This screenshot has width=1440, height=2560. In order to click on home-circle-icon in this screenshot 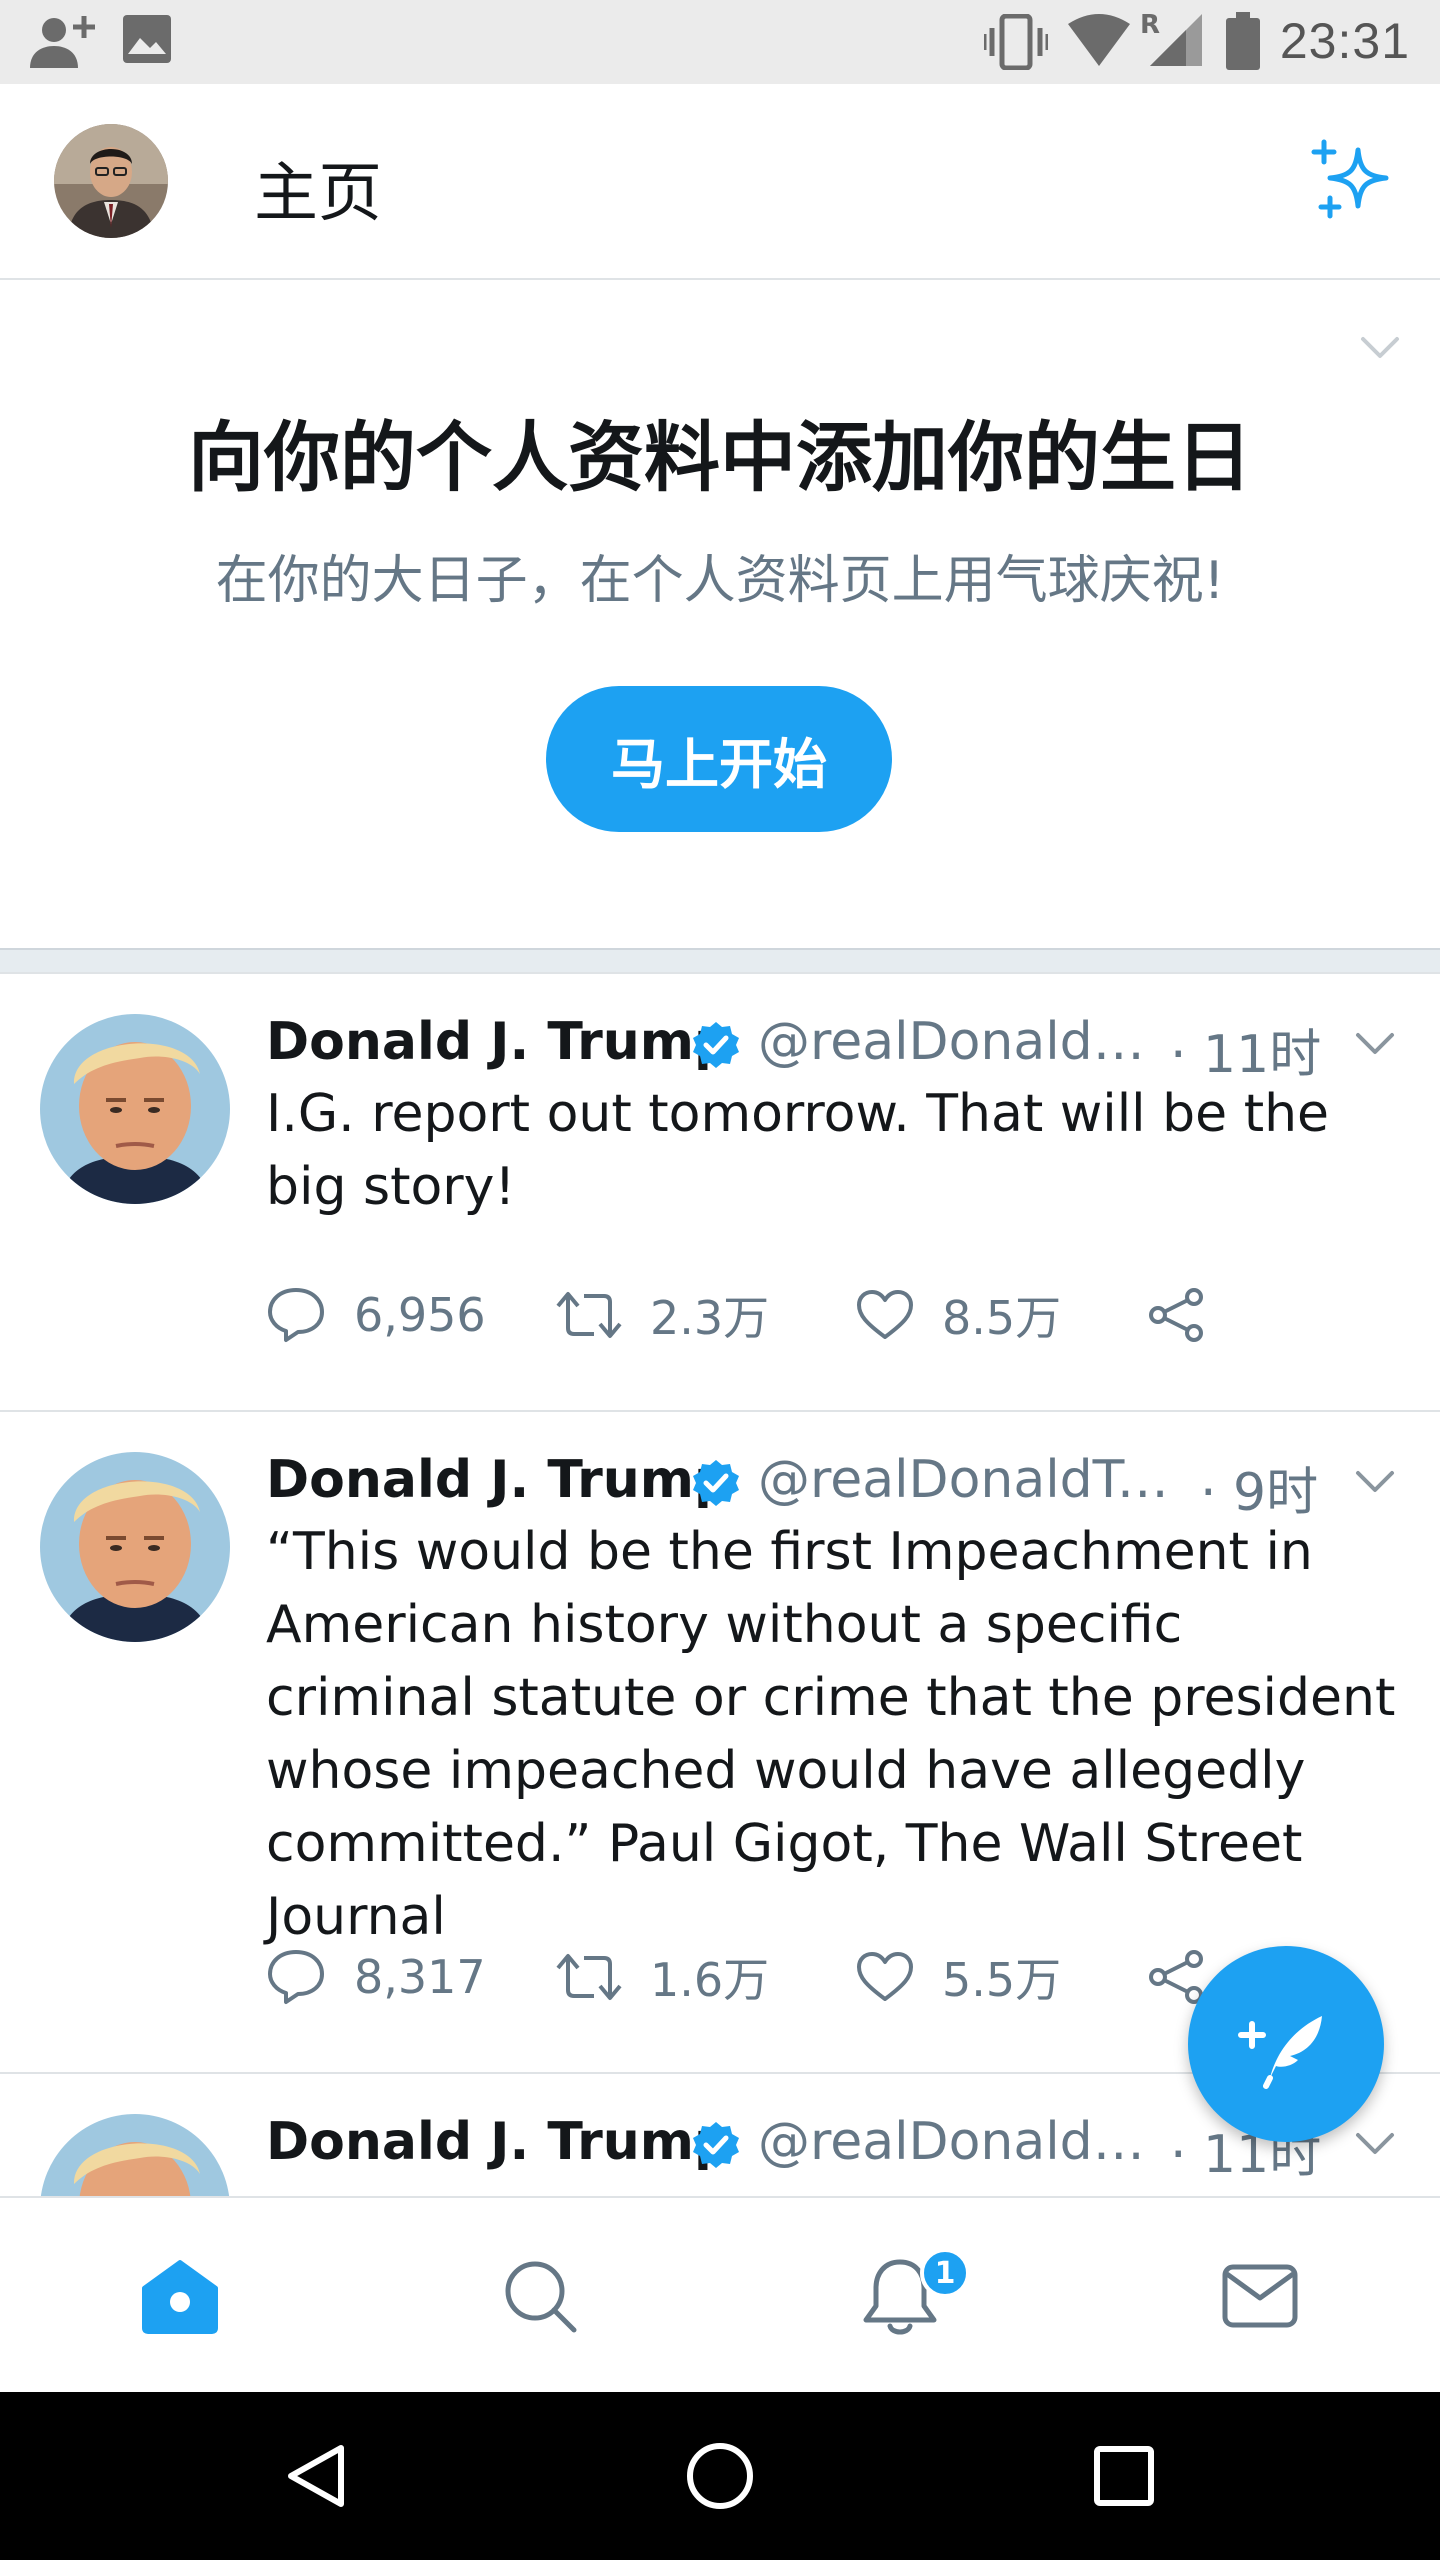, I will do `click(720, 2476)`.